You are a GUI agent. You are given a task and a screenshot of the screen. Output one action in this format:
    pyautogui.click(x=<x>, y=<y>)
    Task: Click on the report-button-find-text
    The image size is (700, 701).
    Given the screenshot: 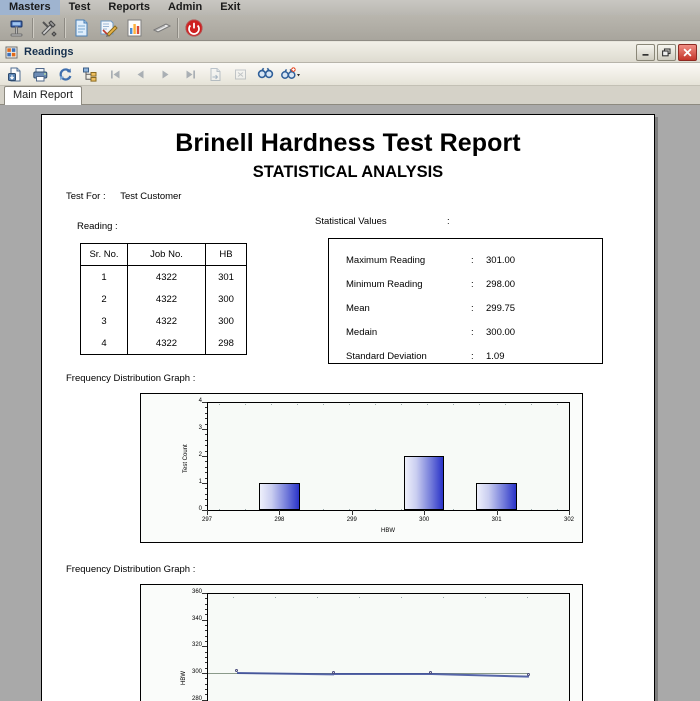 What is the action you would take?
    pyautogui.click(x=265, y=74)
    